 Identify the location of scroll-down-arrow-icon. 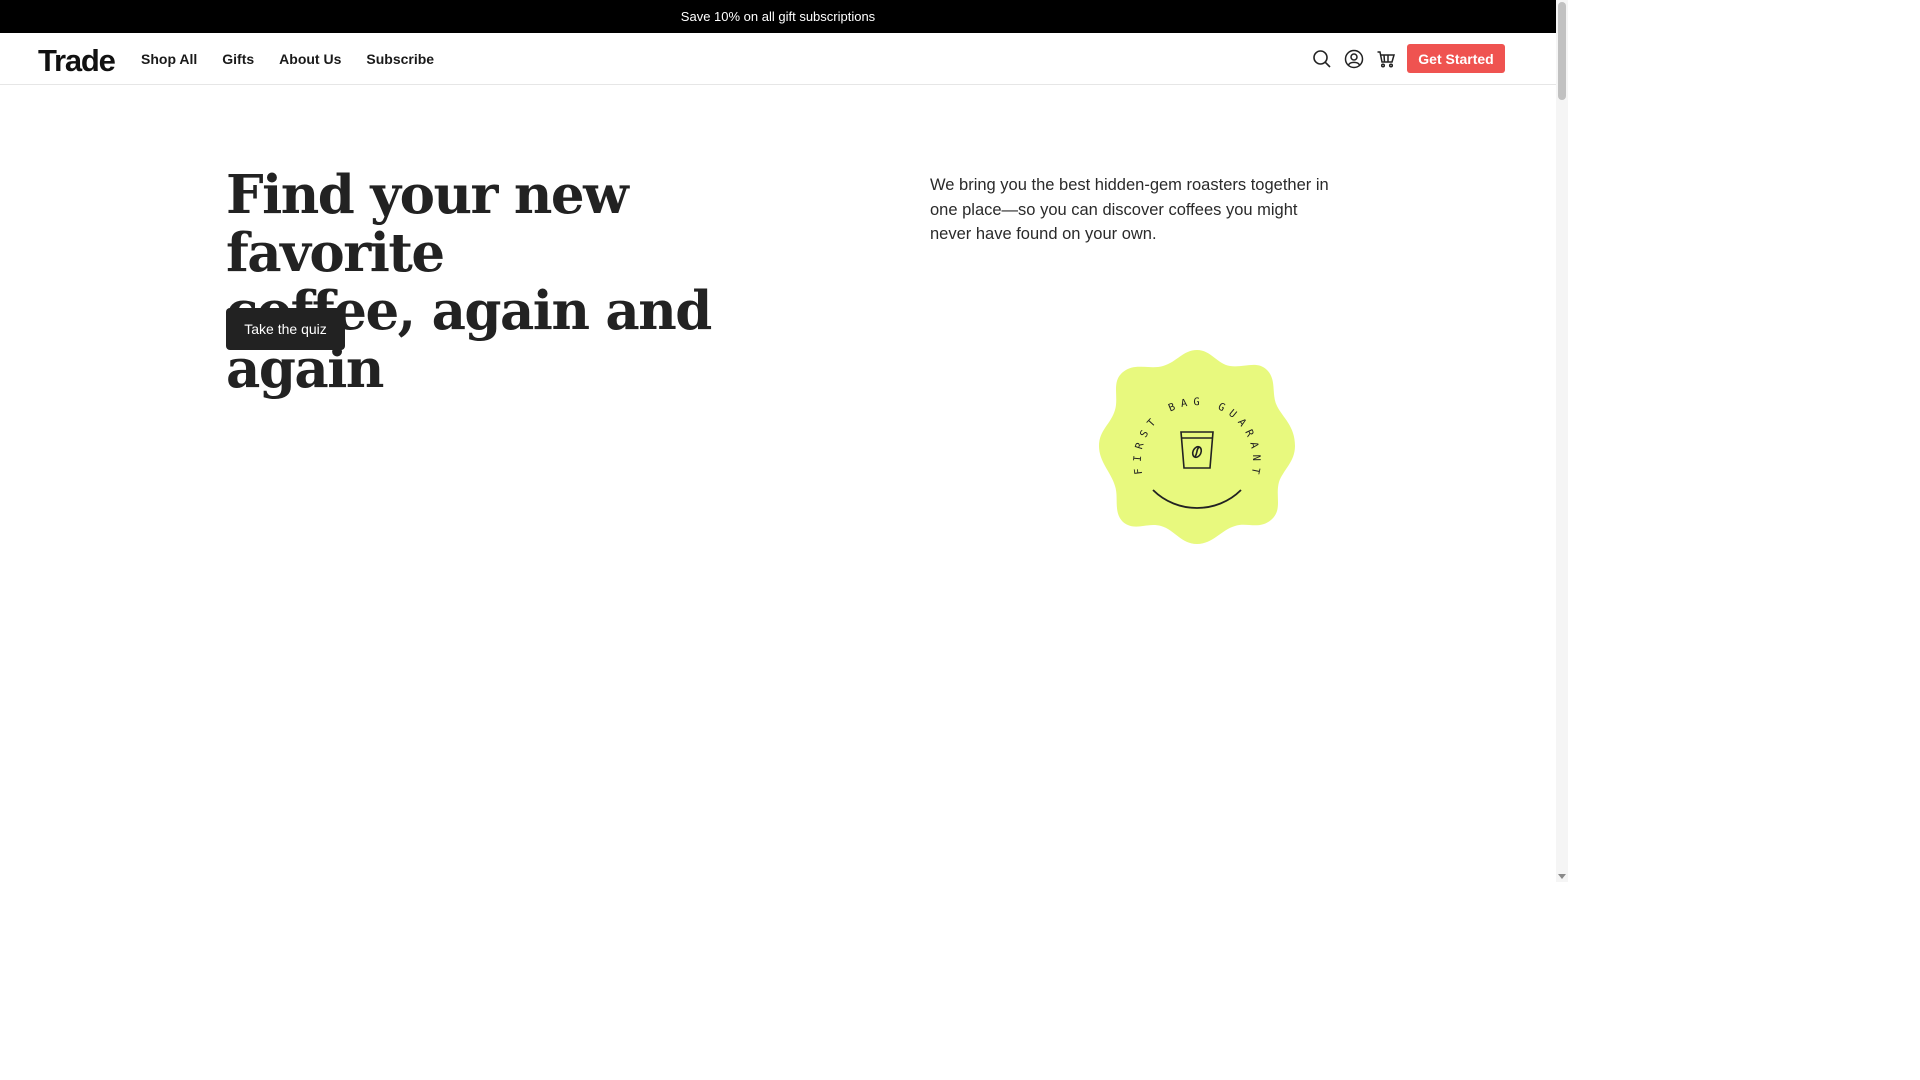
(1562, 876).